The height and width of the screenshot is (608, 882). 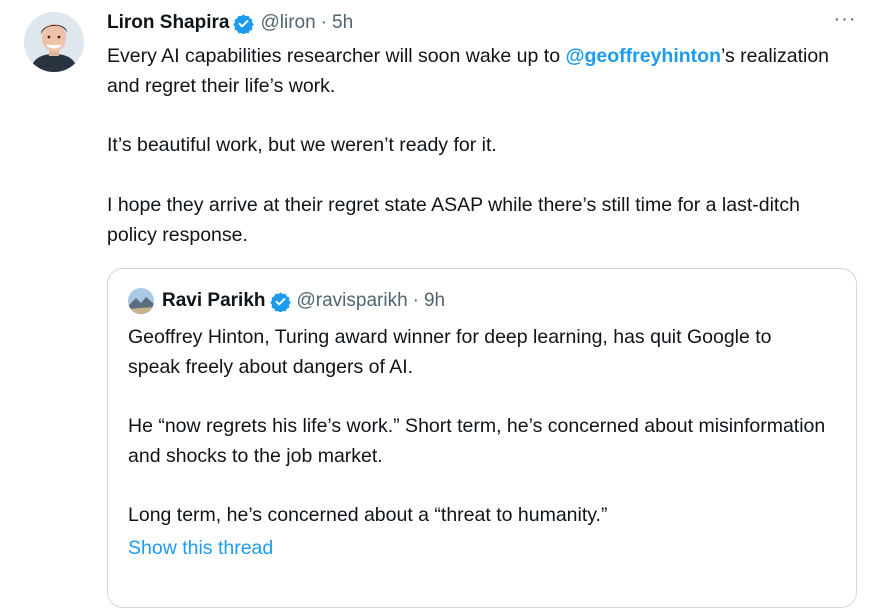 I want to click on author-avatar, so click(x=54, y=42).